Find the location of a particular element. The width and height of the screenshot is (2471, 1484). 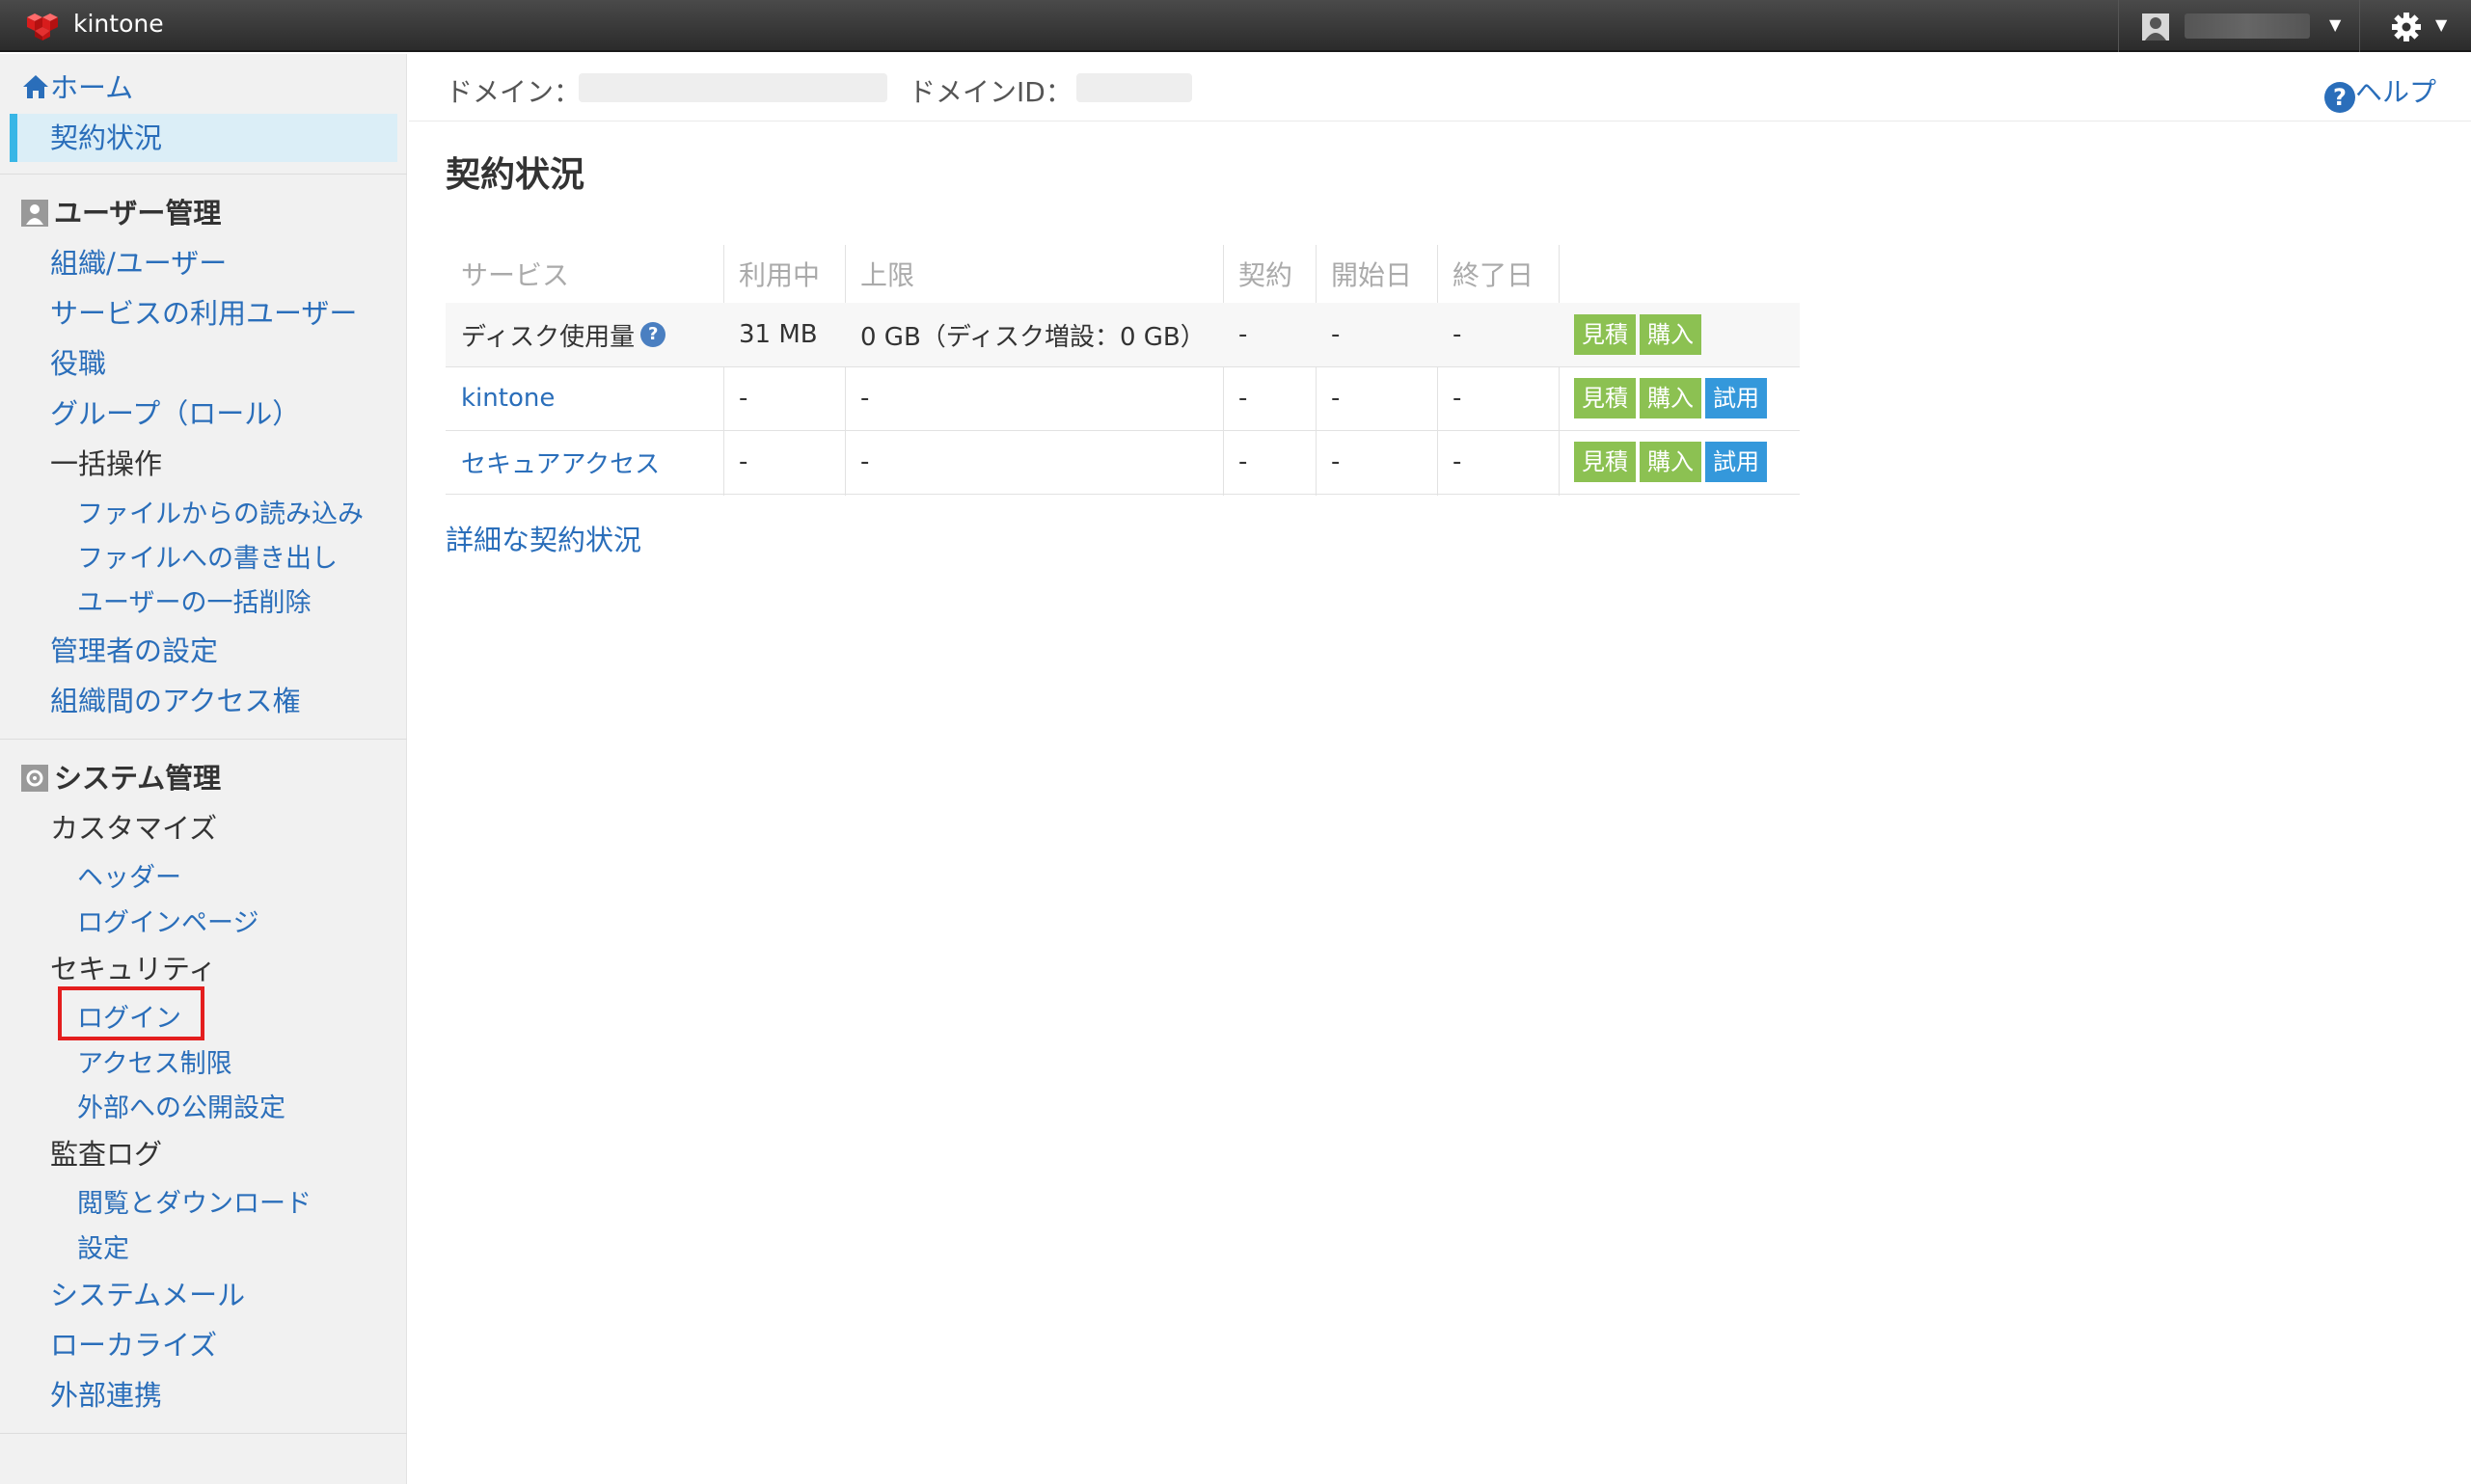

sidebar-item-contract: 契約状況 is located at coordinates (106, 136).